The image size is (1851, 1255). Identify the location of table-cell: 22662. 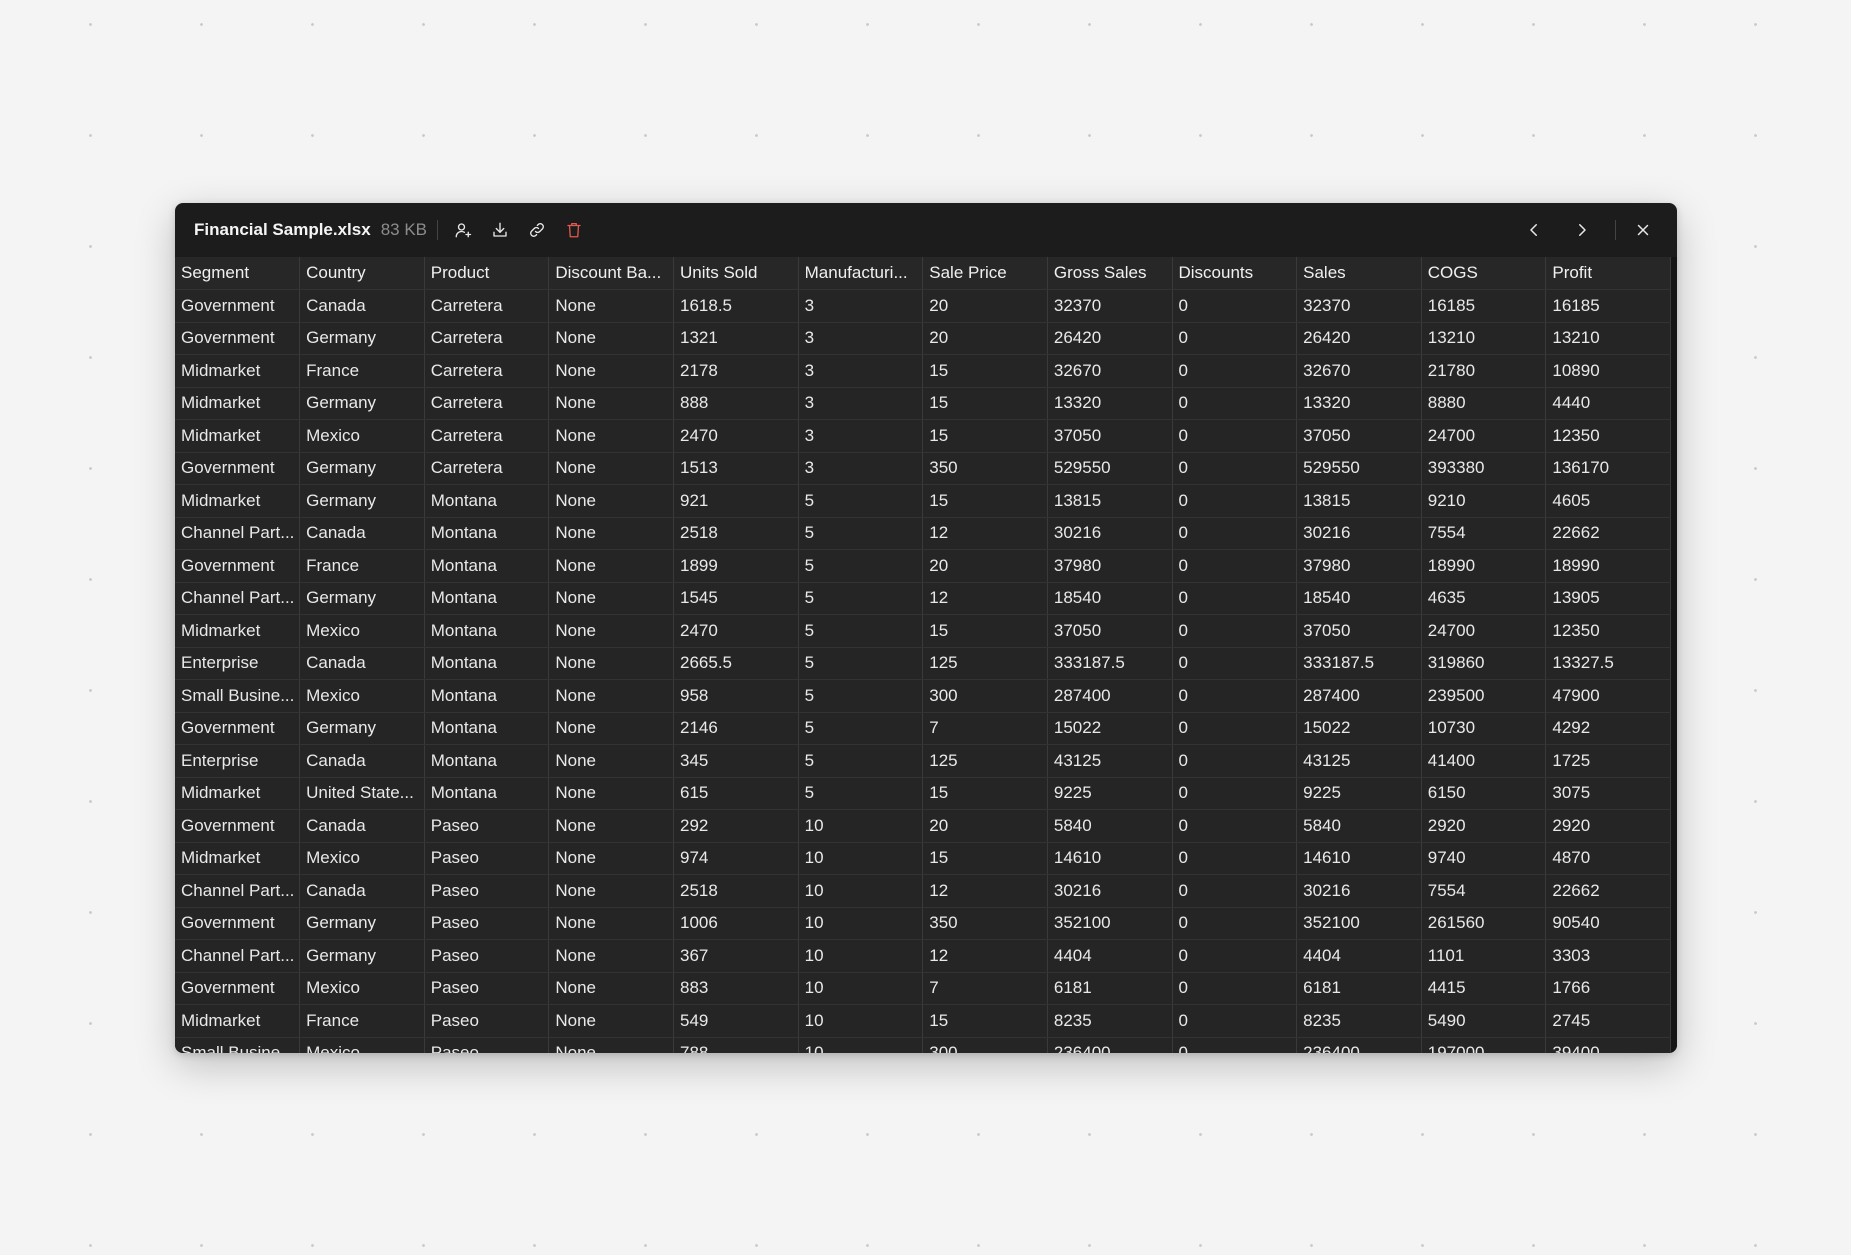
(1608, 533).